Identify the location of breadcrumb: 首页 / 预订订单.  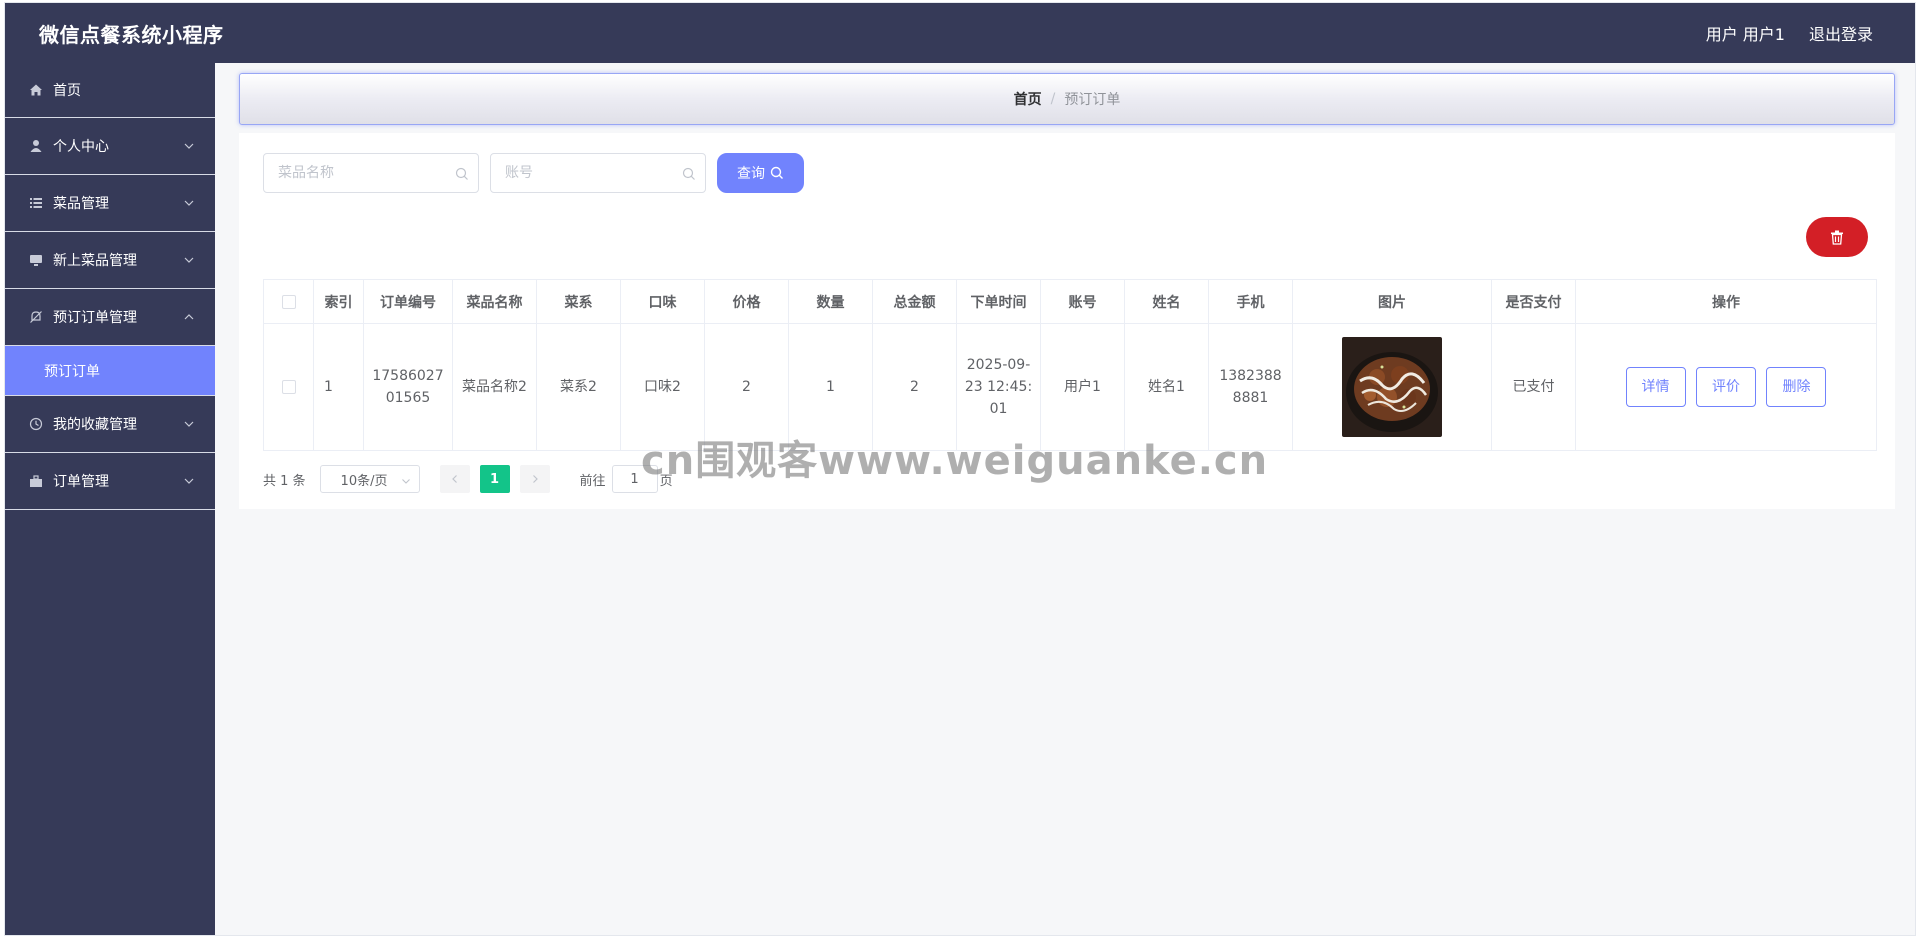
(1067, 99).